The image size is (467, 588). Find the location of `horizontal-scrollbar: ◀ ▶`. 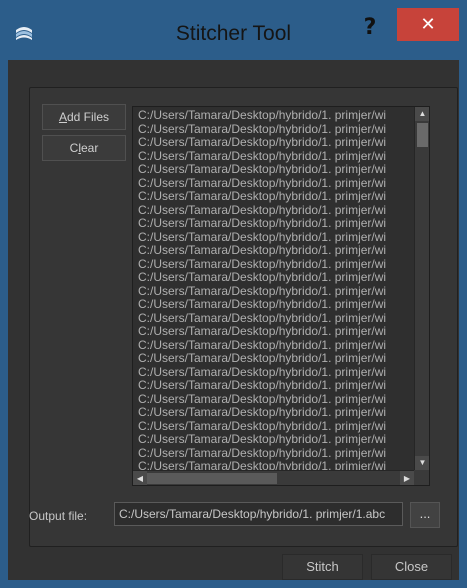

horizontal-scrollbar: ◀ ▶ is located at coordinates (273, 477).